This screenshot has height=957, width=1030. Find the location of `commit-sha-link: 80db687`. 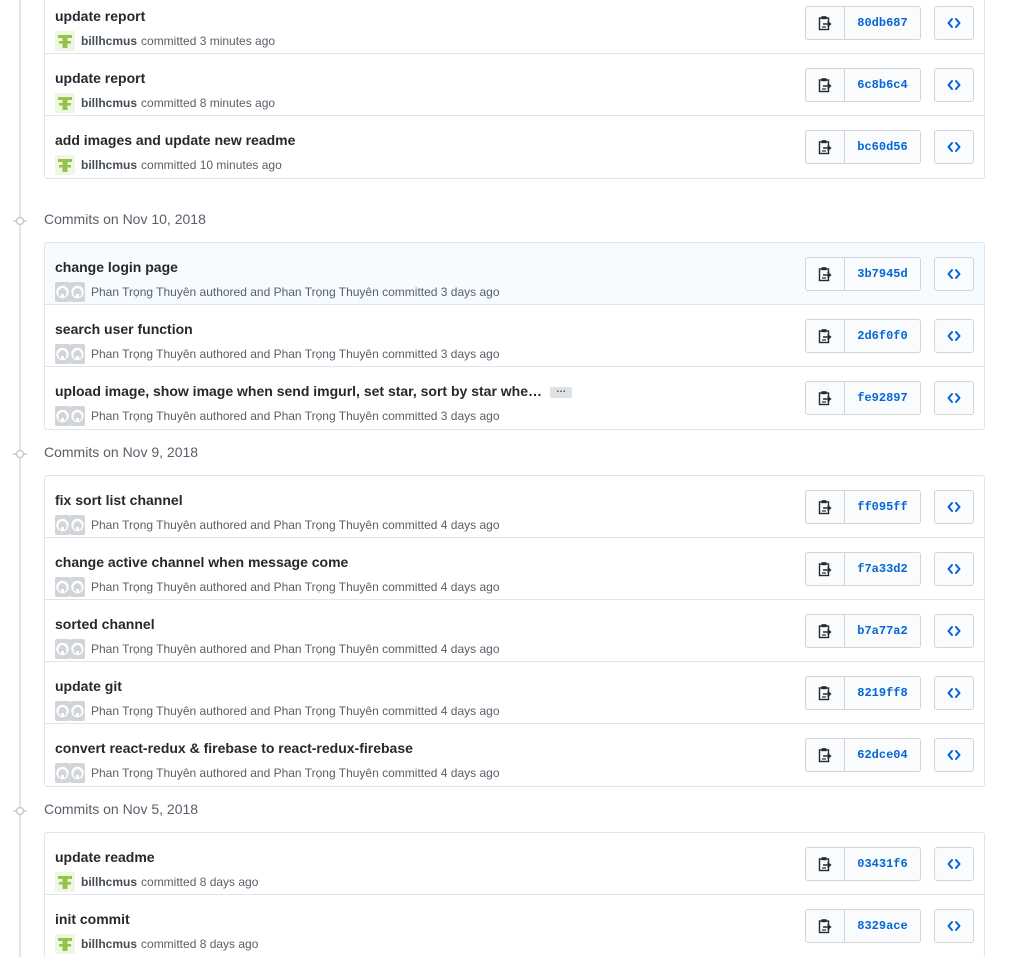

commit-sha-link: 80db687 is located at coordinates (882, 23).